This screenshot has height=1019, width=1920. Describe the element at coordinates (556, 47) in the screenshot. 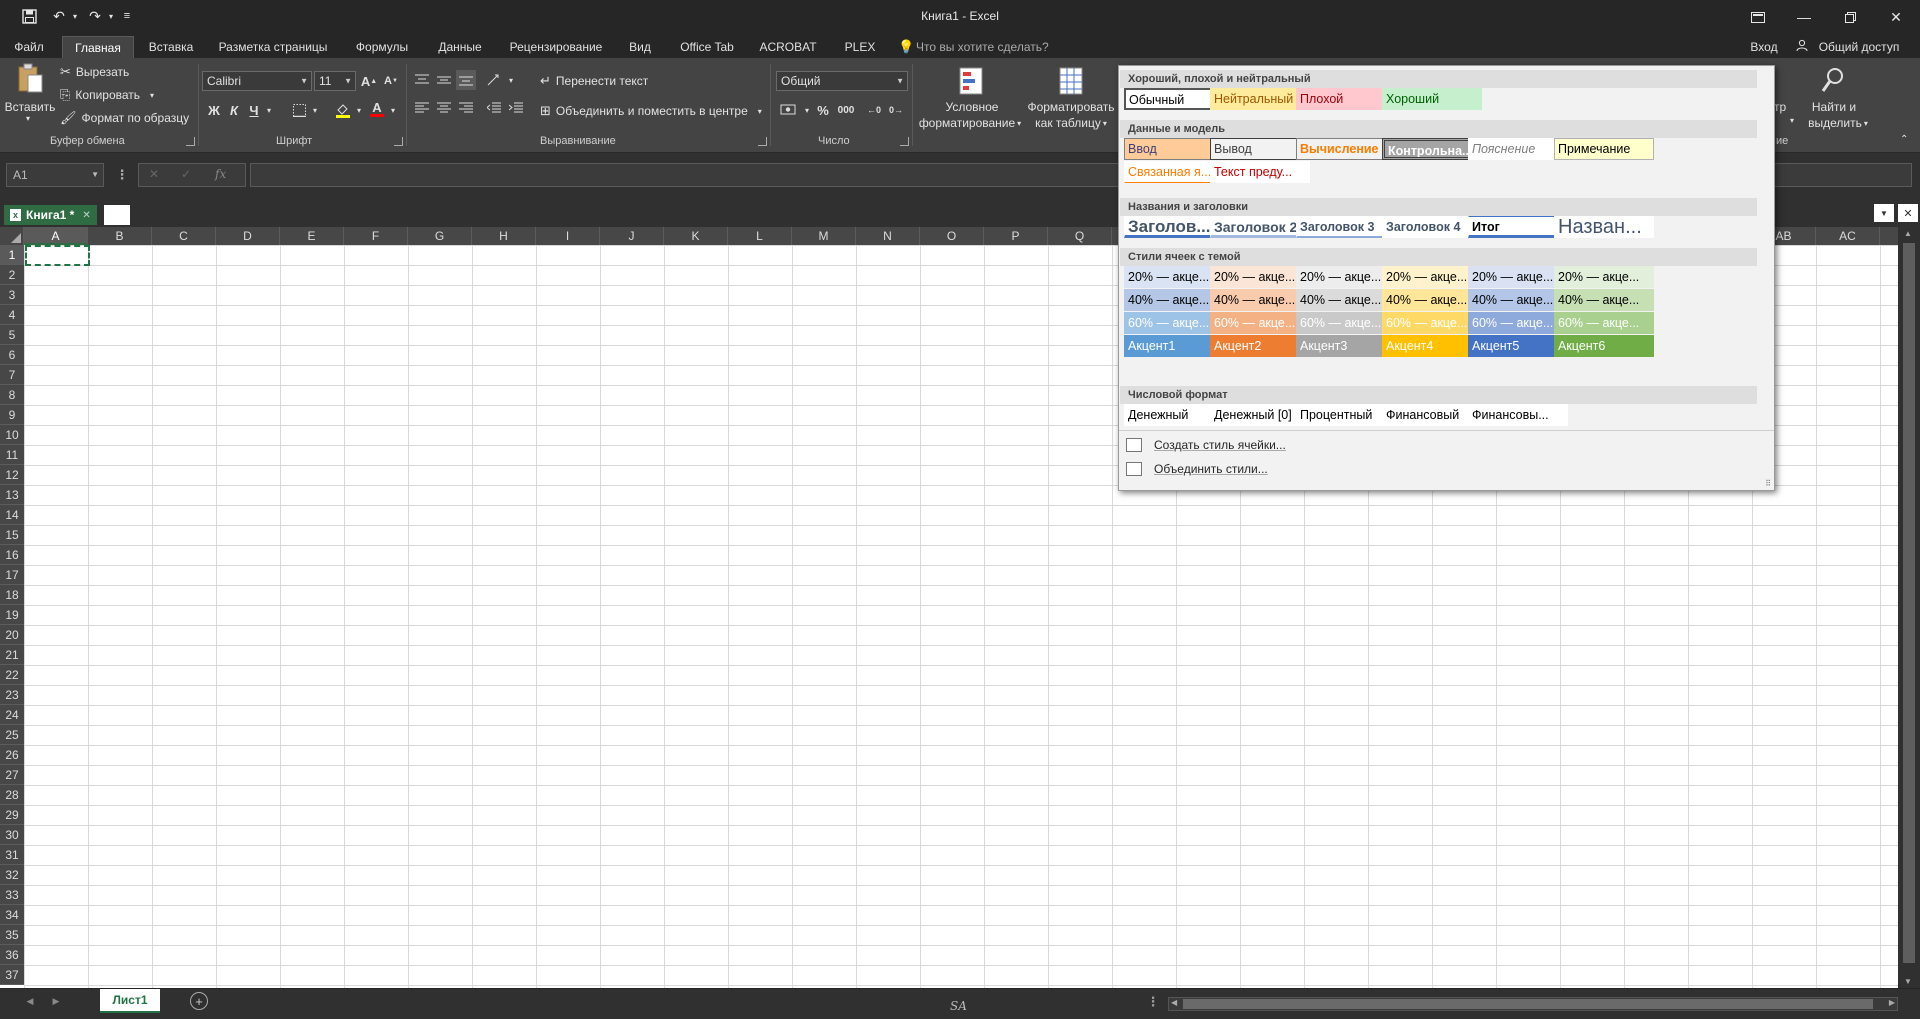

I see `tab-review: Рецензирование` at that location.